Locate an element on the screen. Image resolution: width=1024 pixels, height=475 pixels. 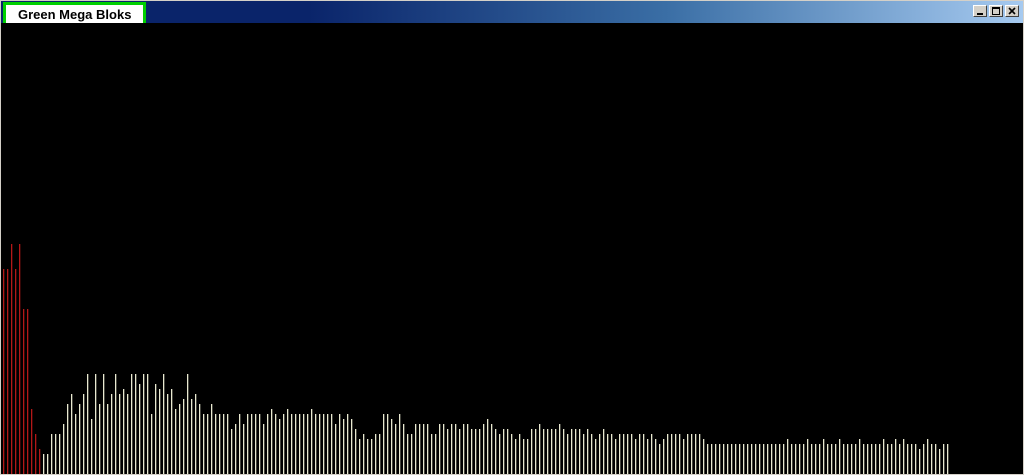
title-bar: Green Mega Bloks is located at coordinates (512, 13).